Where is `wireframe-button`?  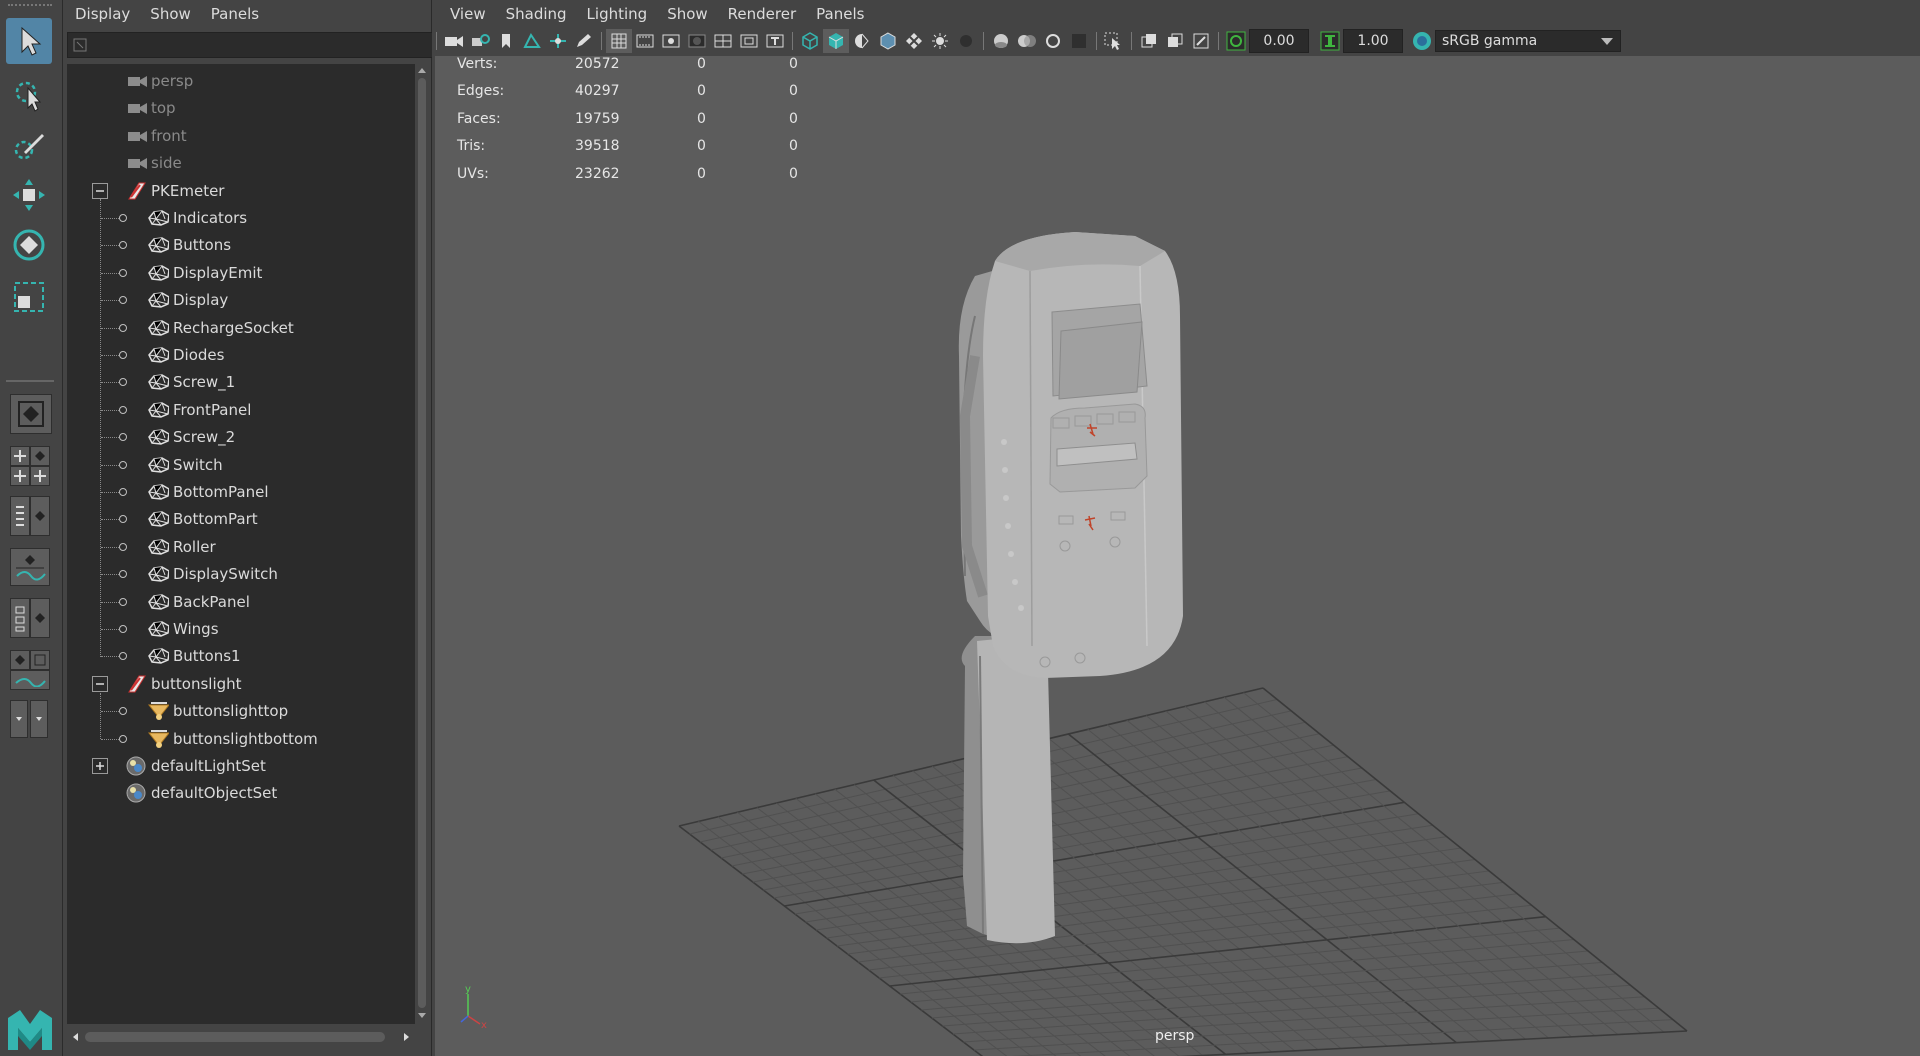 wireframe-button is located at coordinates (810, 41).